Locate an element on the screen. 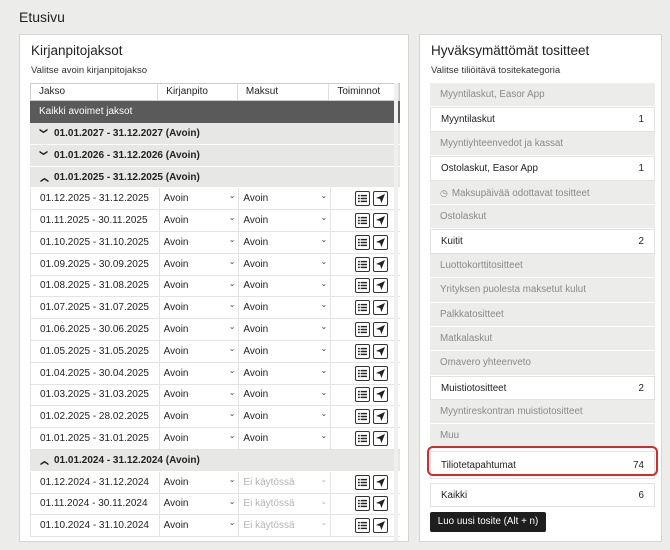 The height and width of the screenshot is (550, 670). table-row: 01.03.2025 - 31.03.2025 Avoin ⌄ Avoin ⌄ is located at coordinates (215, 395).